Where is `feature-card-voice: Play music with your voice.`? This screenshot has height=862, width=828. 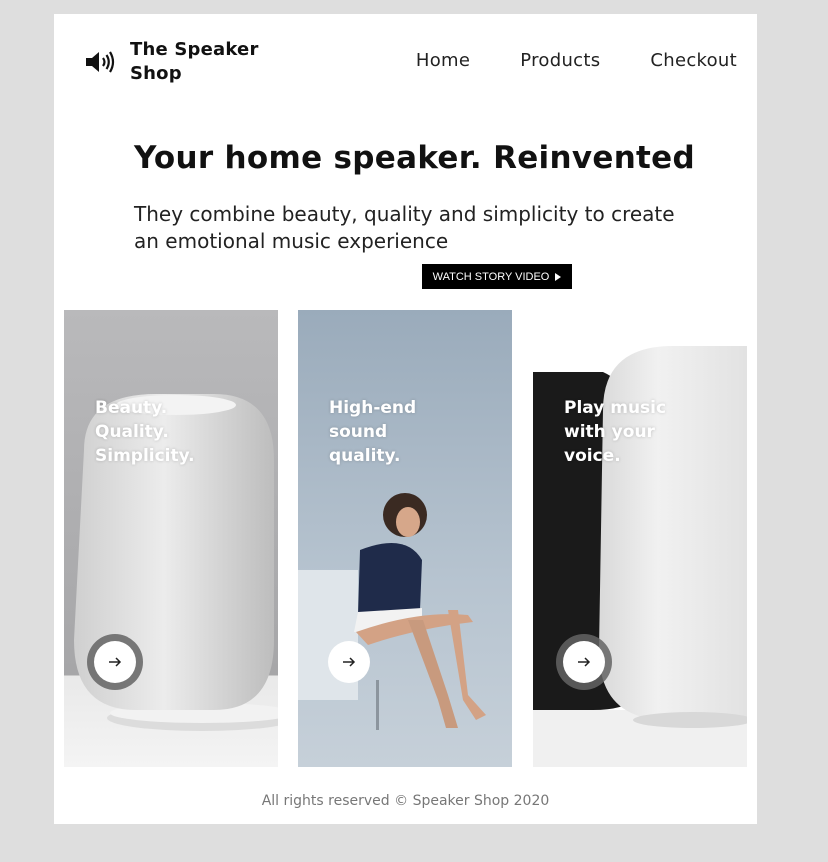
feature-card-voice: Play music with your voice. is located at coordinates (640, 538).